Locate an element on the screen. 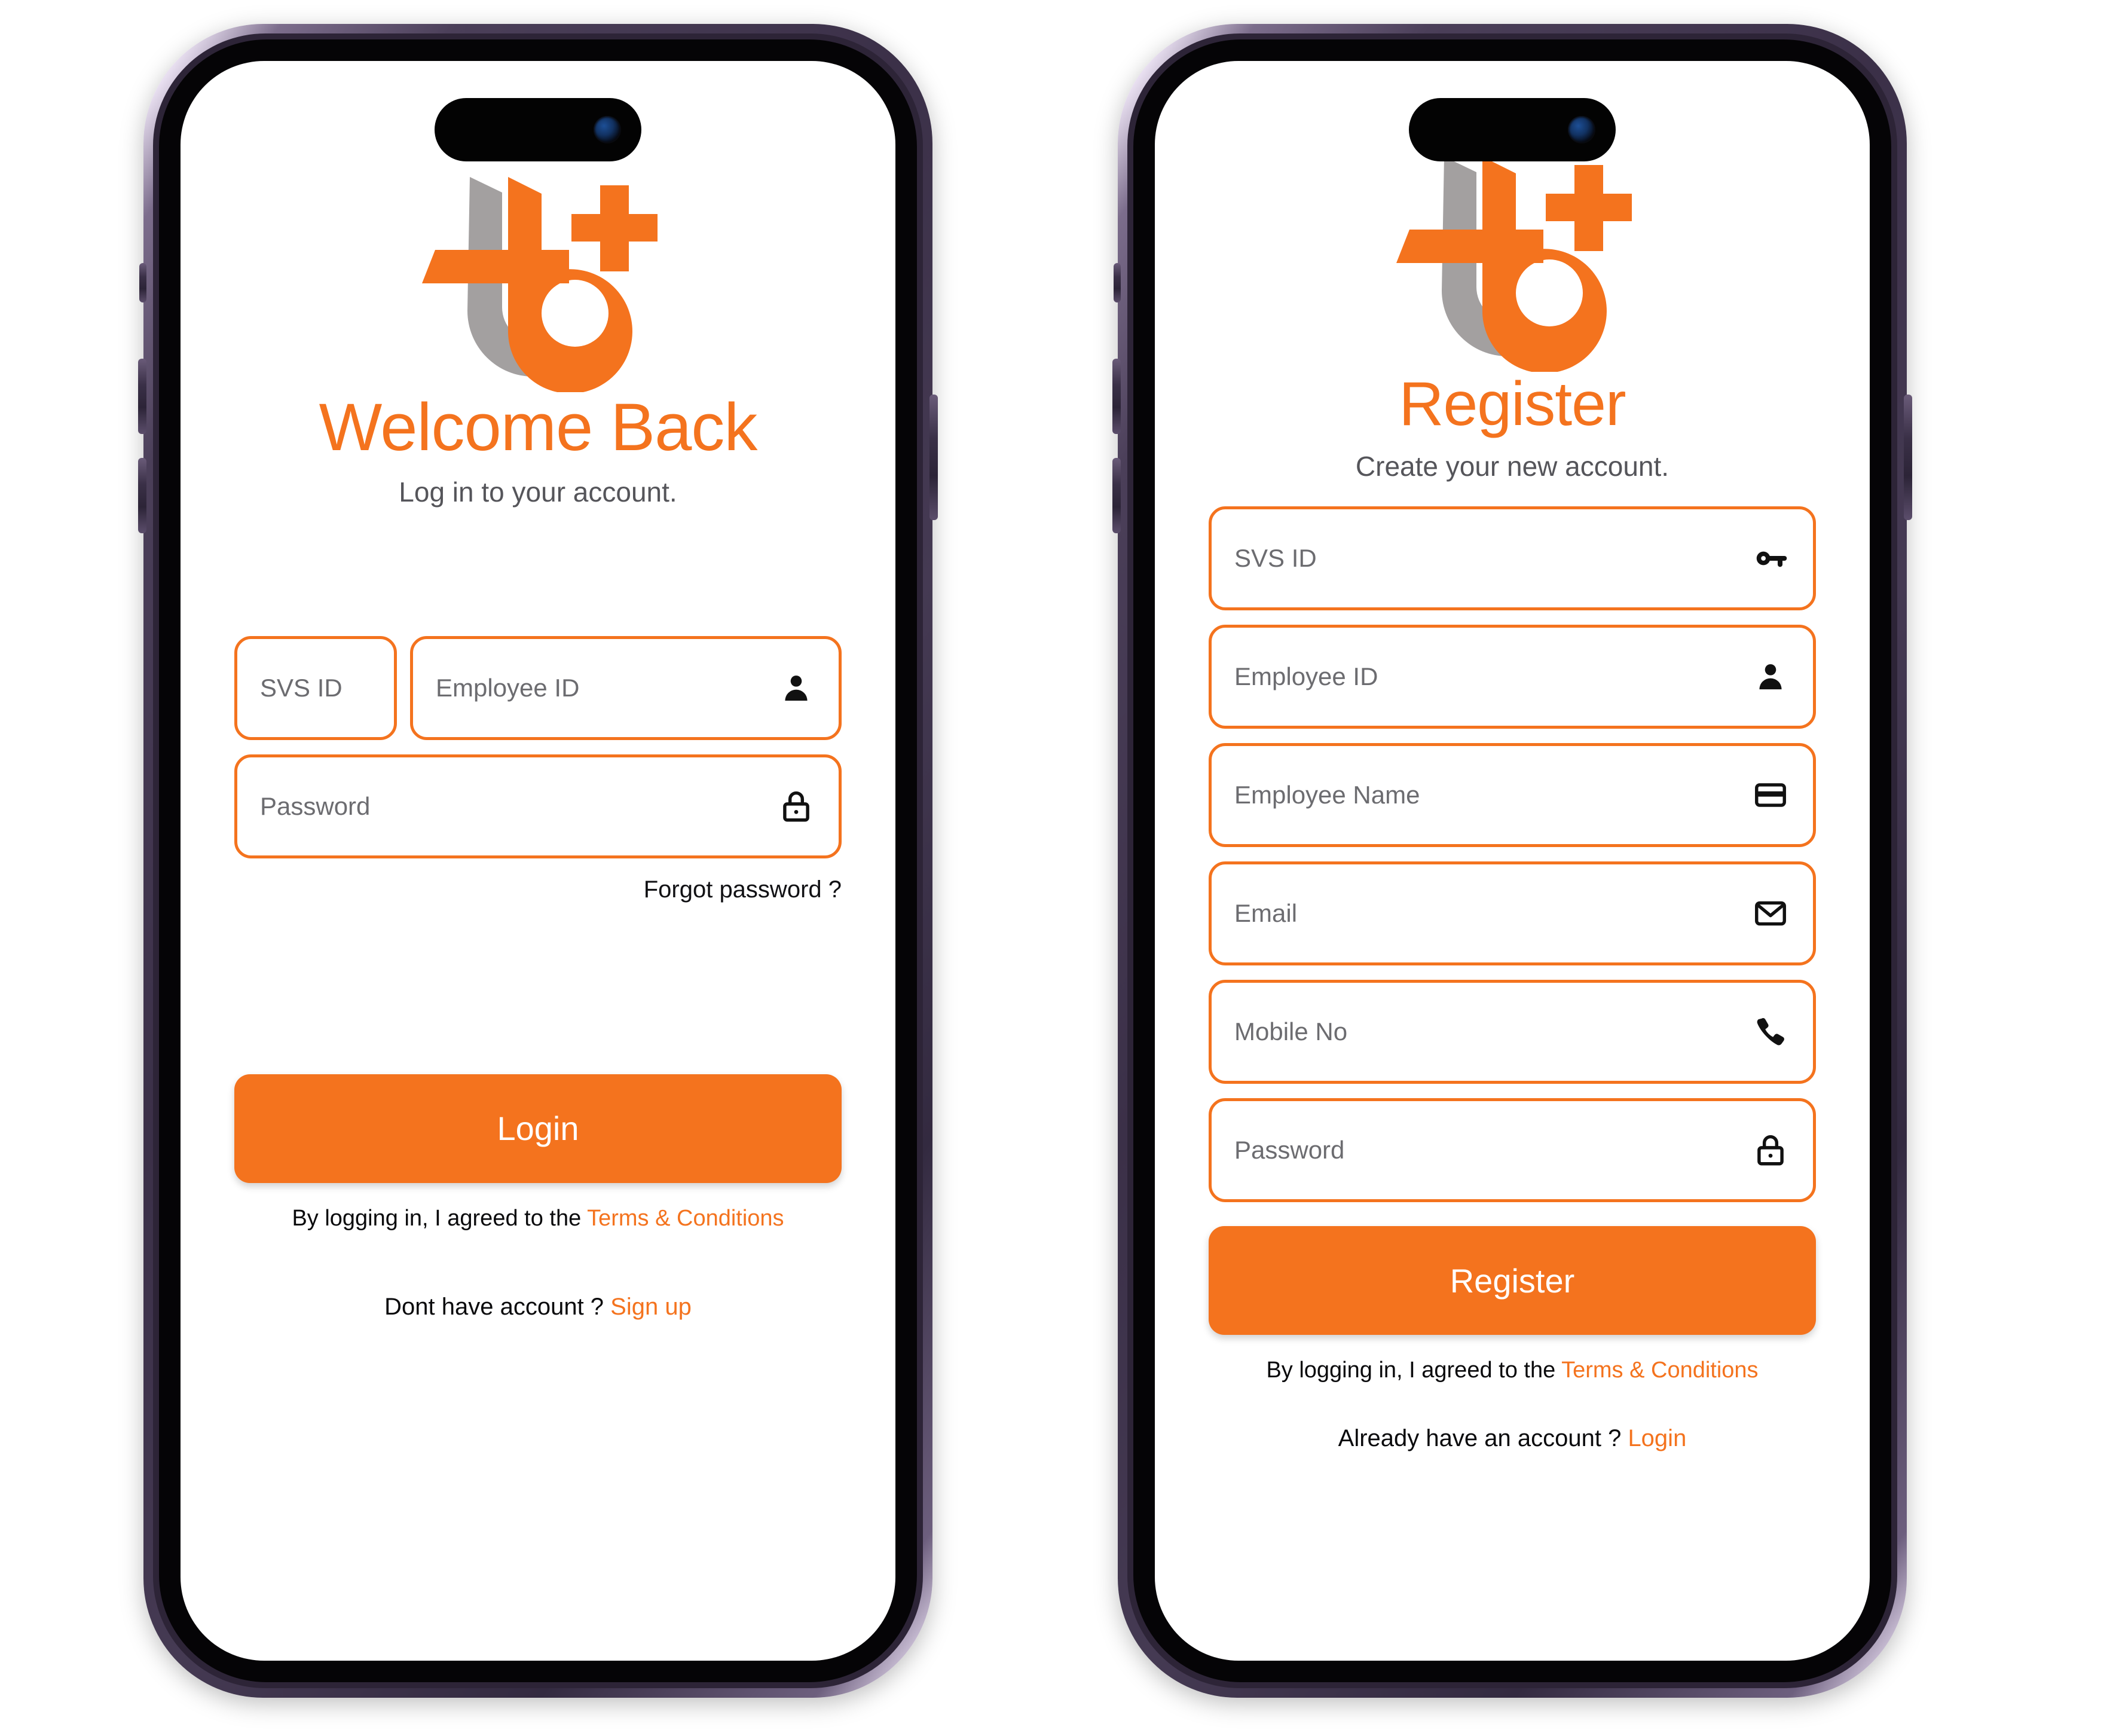  phone-icon is located at coordinates (1770, 1031).